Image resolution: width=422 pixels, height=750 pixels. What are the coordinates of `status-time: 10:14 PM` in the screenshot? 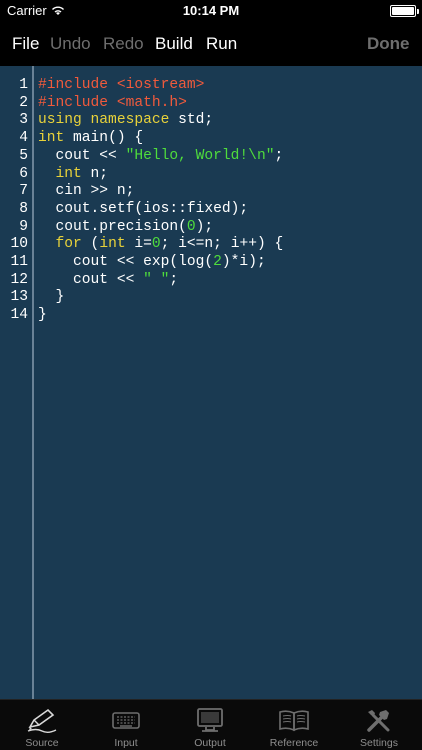 It's located at (211, 10).